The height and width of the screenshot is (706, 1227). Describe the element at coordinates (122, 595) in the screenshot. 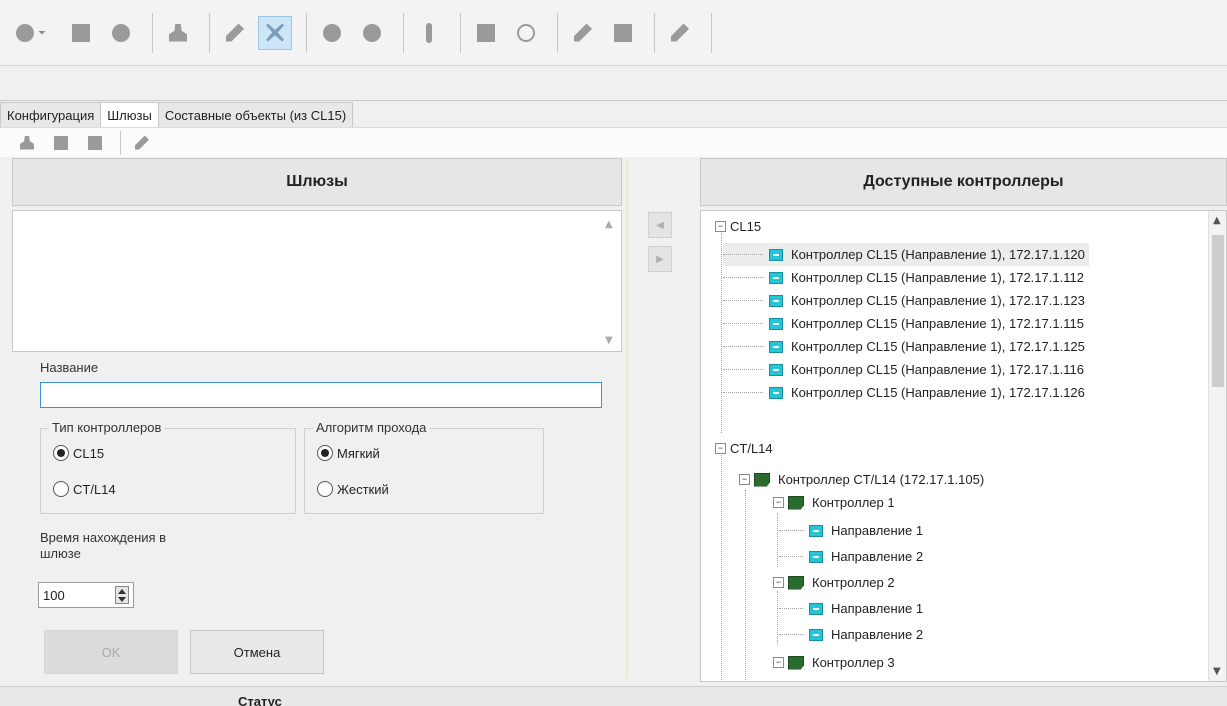

I see `stepper-buttons` at that location.